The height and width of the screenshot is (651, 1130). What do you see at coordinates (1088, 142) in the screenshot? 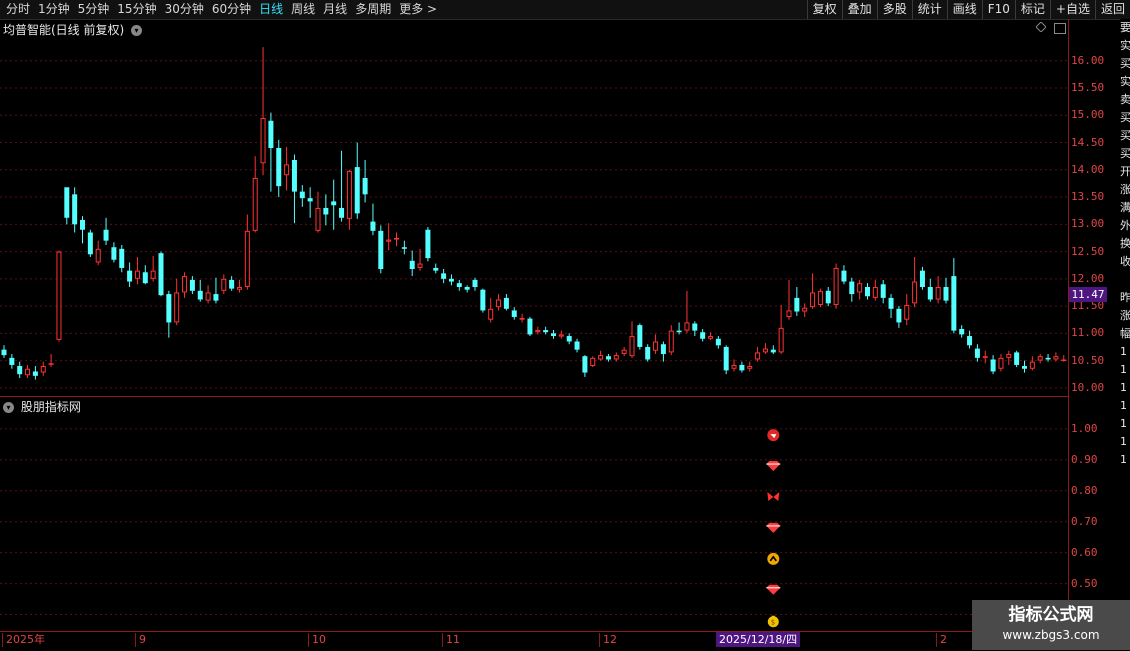
I see `price-tick-label: 14.50` at bounding box center [1088, 142].